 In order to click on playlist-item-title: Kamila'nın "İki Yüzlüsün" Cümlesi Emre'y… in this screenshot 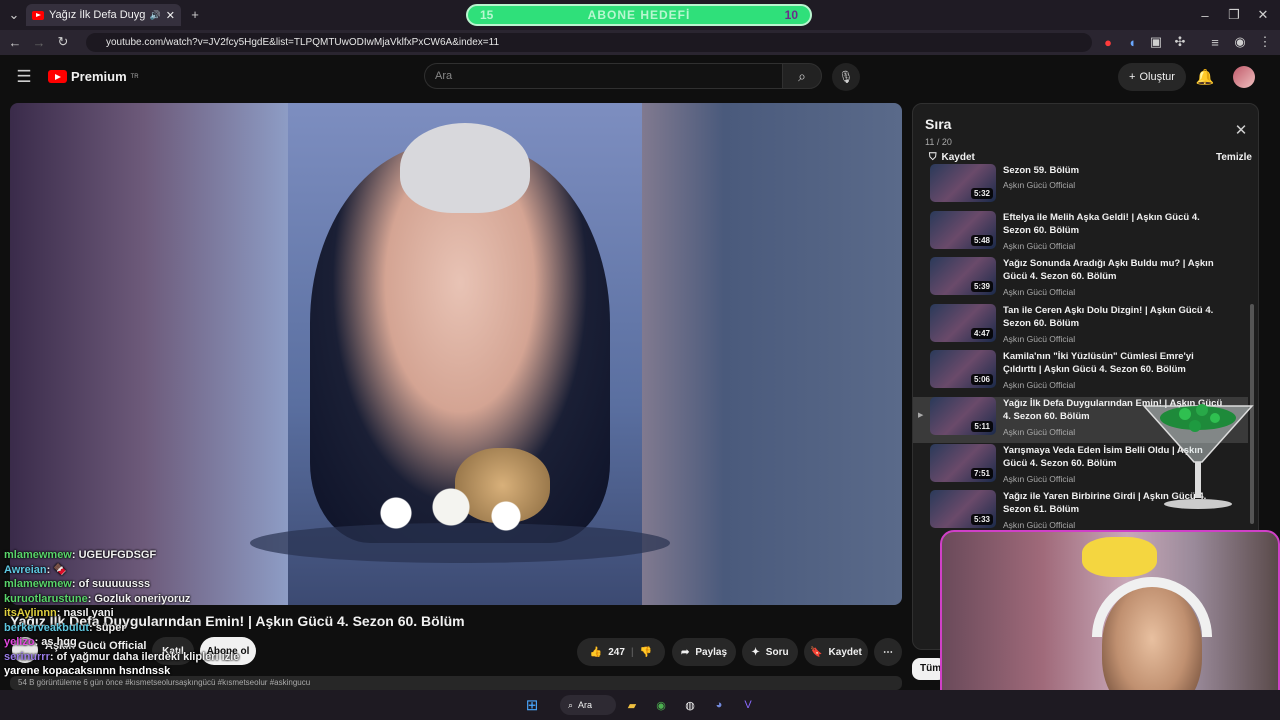, I will do `click(1098, 363)`.